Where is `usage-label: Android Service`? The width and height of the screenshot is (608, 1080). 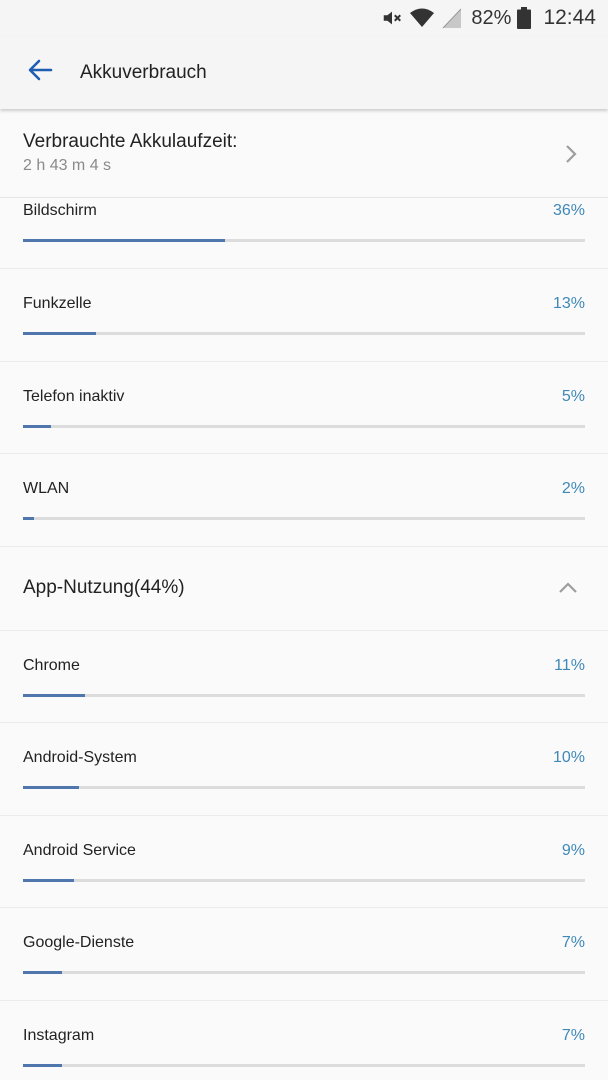
usage-label: Android Service is located at coordinates (79, 850).